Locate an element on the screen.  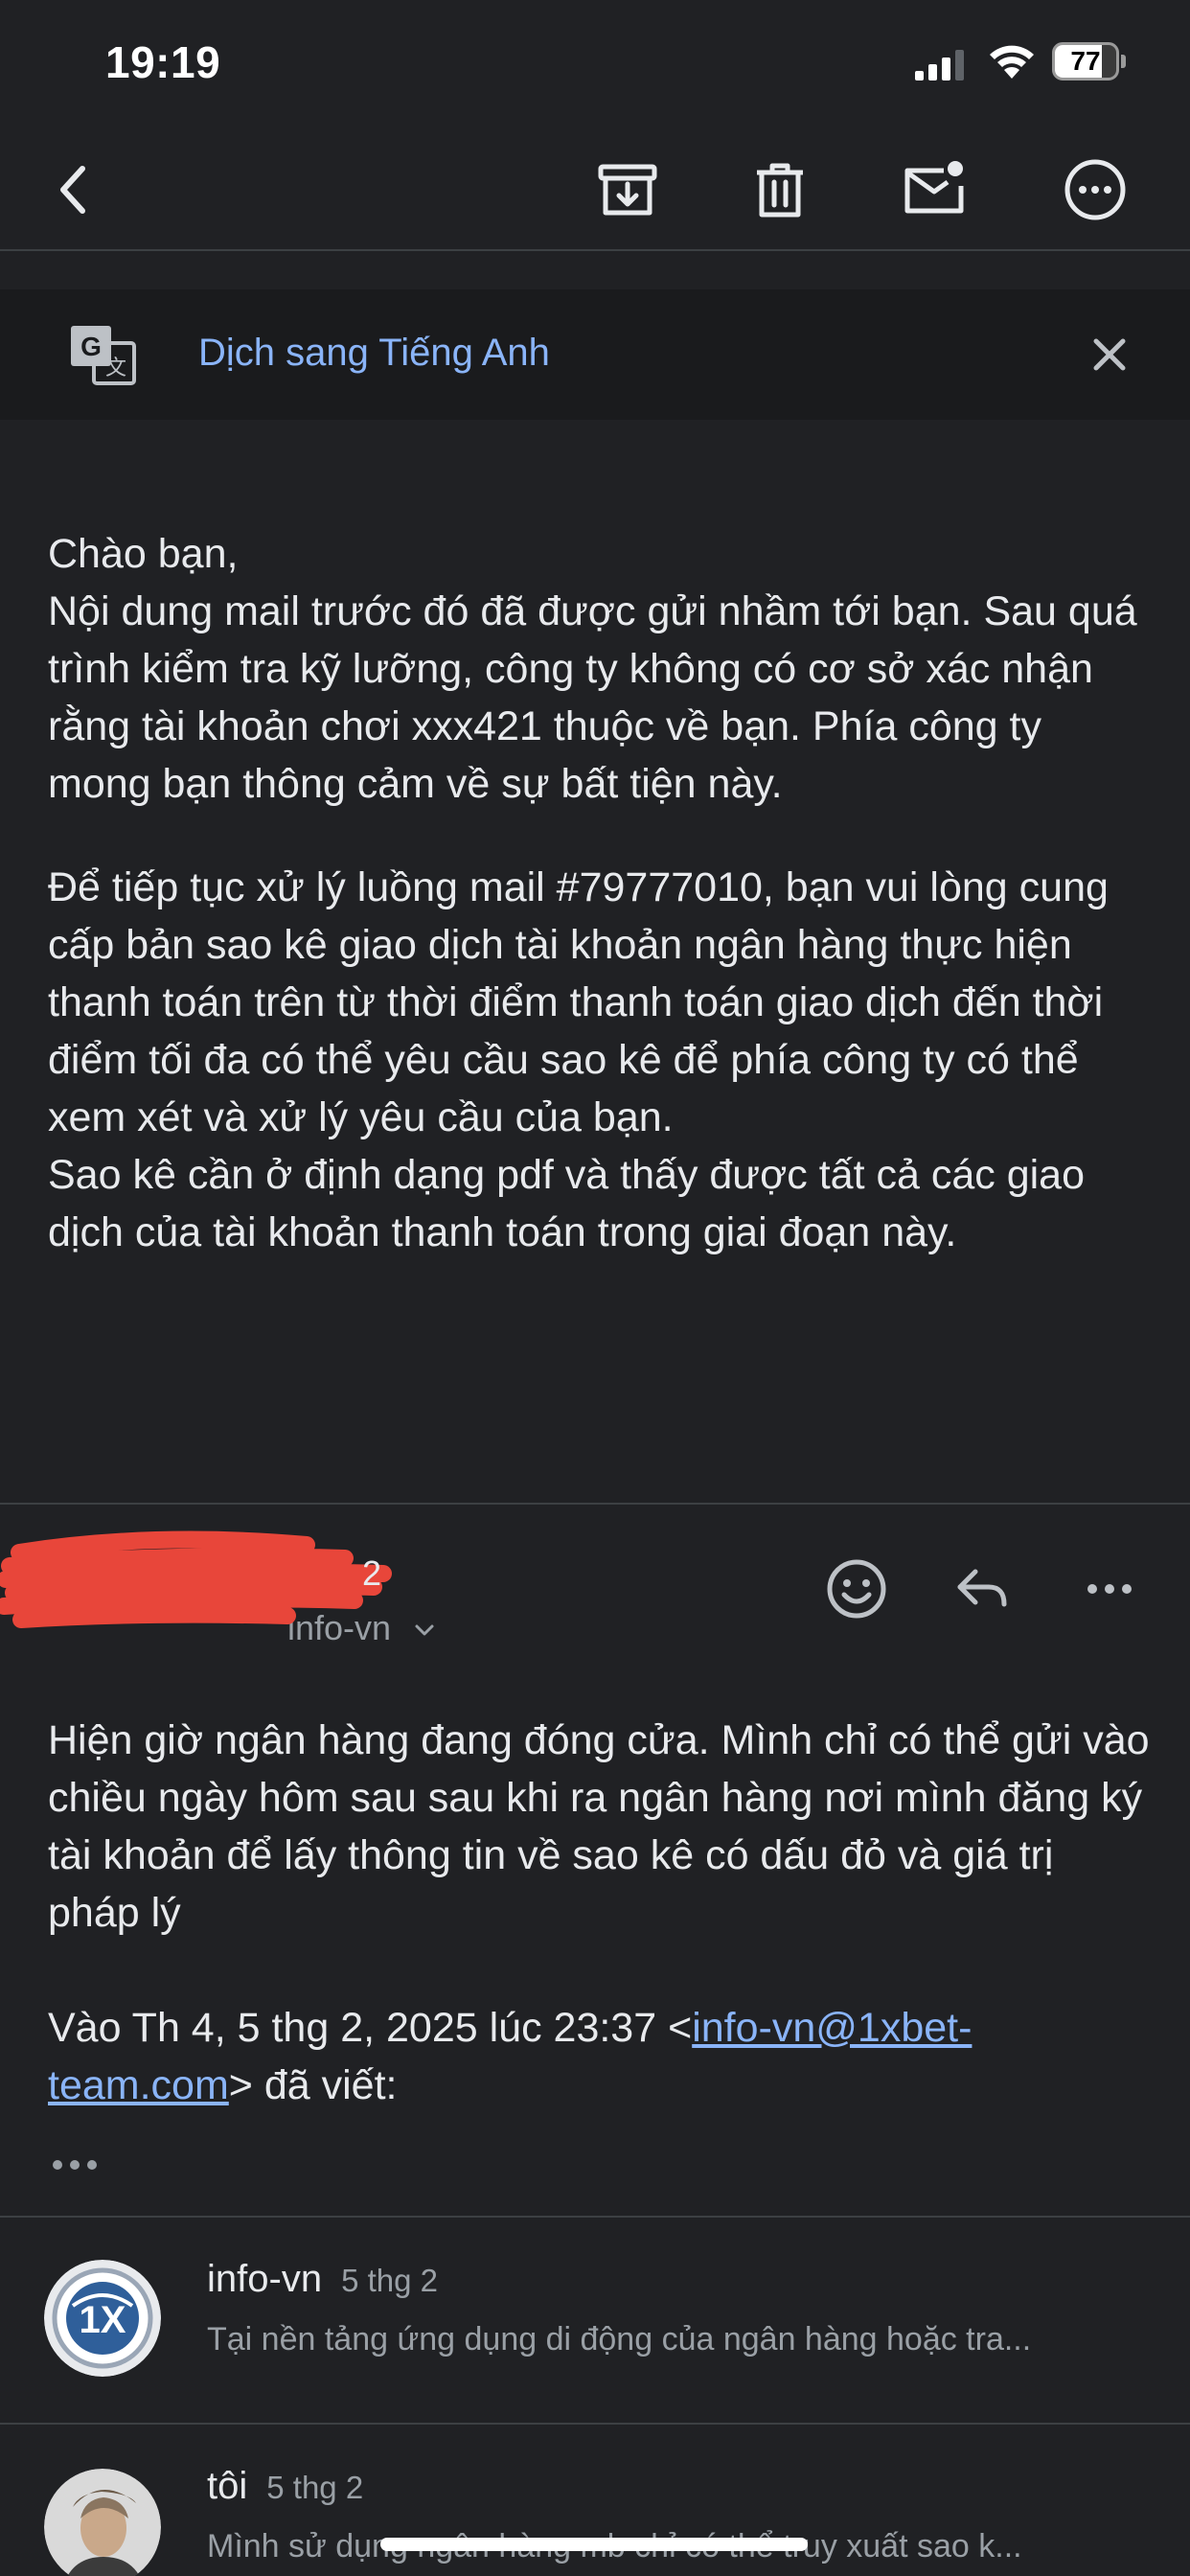
ellipsis-icon is located at coordinates (76, 2164).